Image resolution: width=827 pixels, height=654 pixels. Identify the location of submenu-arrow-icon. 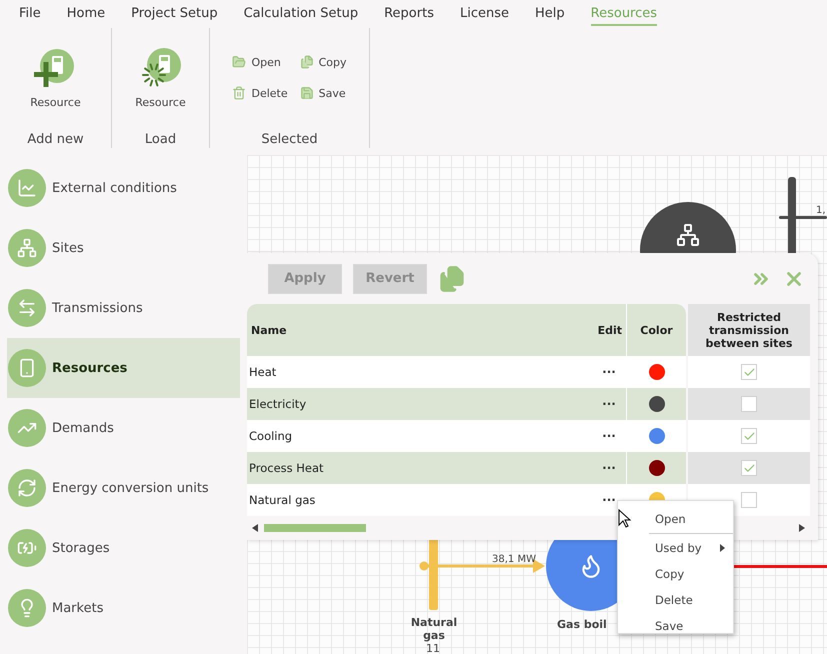
(722, 548).